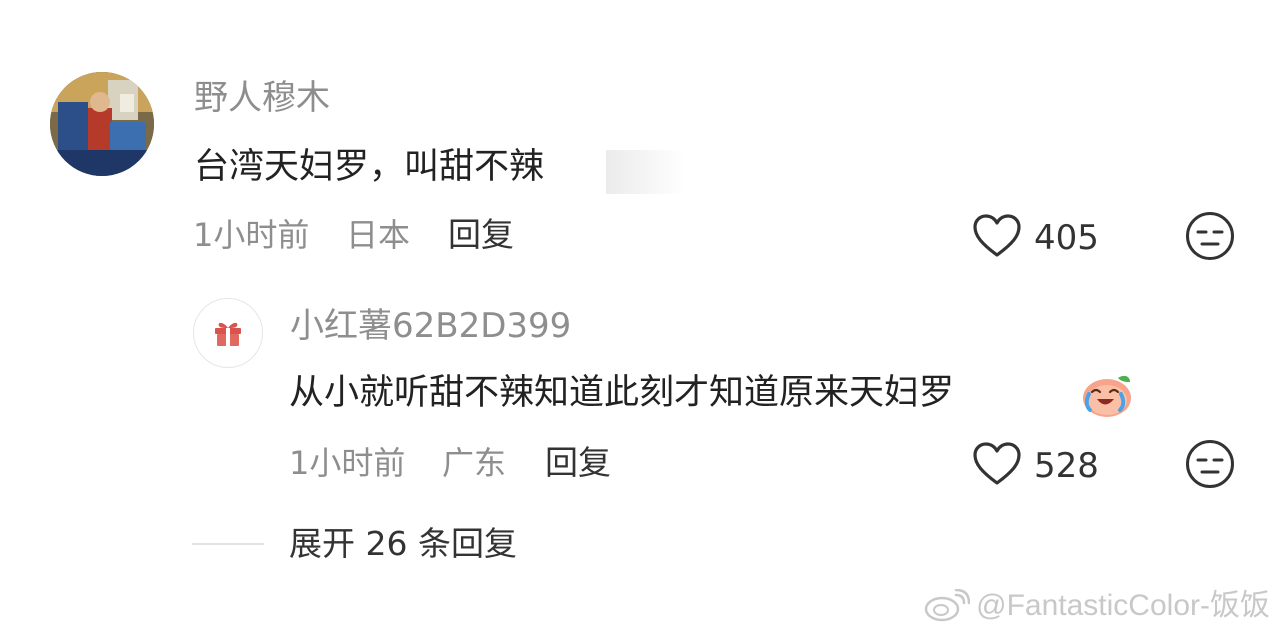 The image size is (1284, 641). Describe the element at coordinates (378, 235) in the screenshot. I see `comment-location: 日本` at that location.